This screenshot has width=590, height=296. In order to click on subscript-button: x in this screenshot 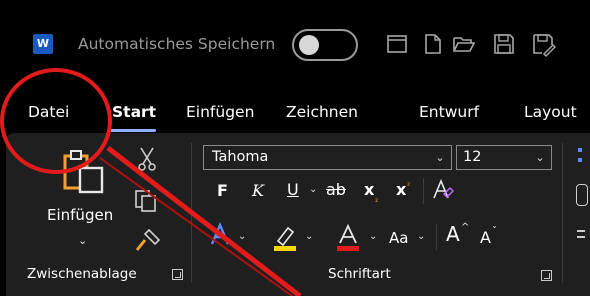, I will do `click(369, 190)`.